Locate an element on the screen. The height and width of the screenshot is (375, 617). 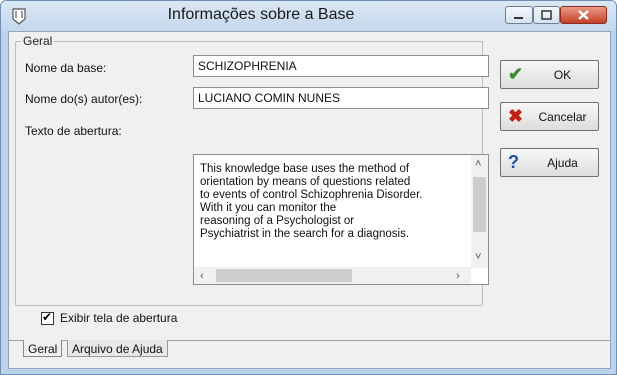
cancel-button-label: Cancelar is located at coordinates (562, 117).